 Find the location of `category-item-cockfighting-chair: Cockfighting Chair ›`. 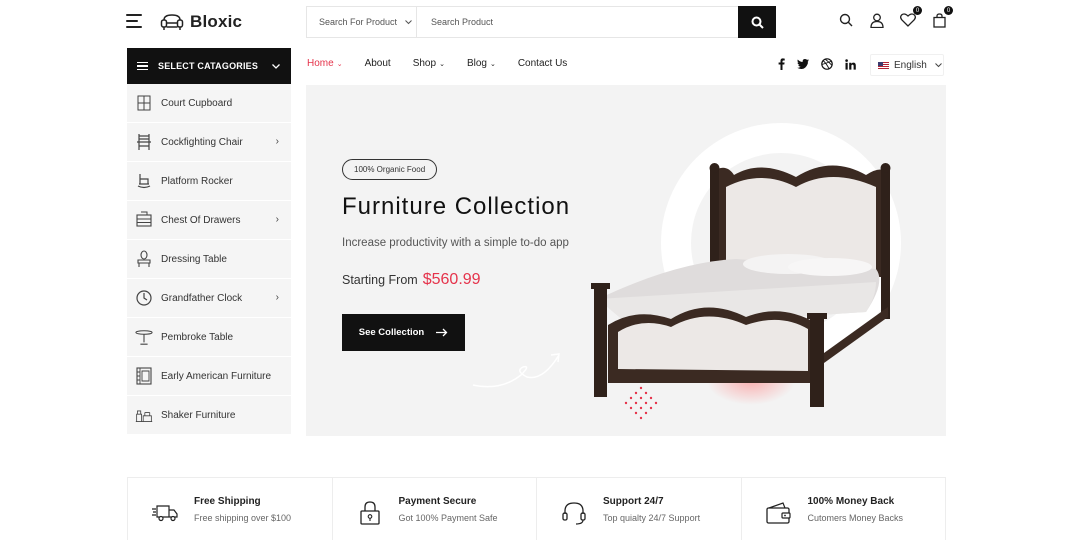

category-item-cockfighting-chair: Cockfighting Chair › is located at coordinates (209, 142).